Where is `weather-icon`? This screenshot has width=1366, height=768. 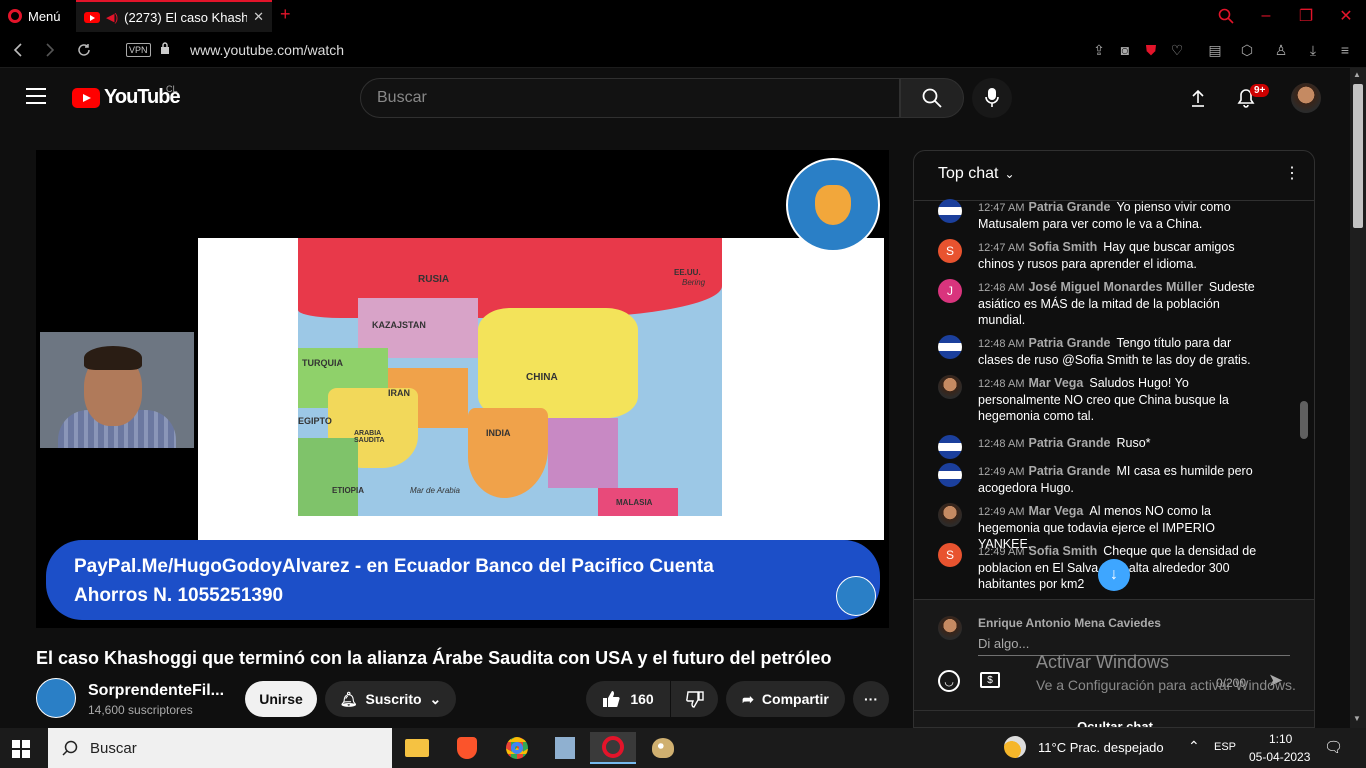
weather-icon is located at coordinates (1015, 747).